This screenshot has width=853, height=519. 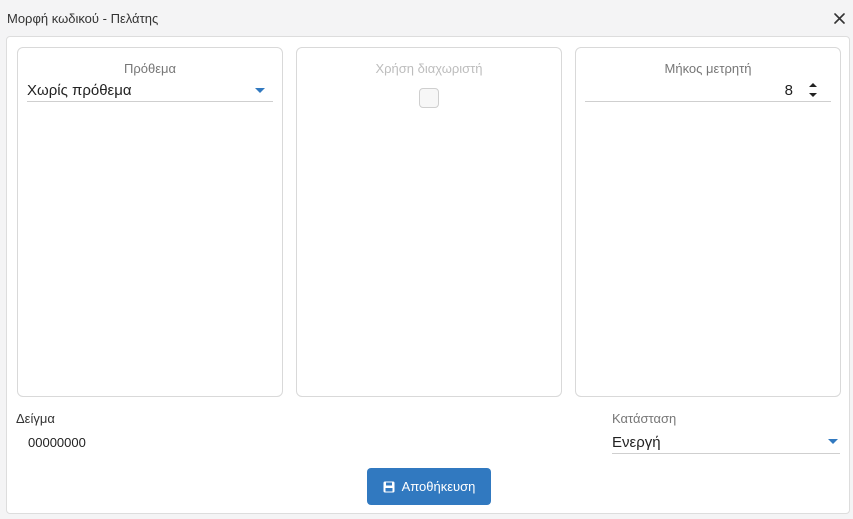 I want to click on counter-length-label: Μήκος μετρητή, so click(x=708, y=68).